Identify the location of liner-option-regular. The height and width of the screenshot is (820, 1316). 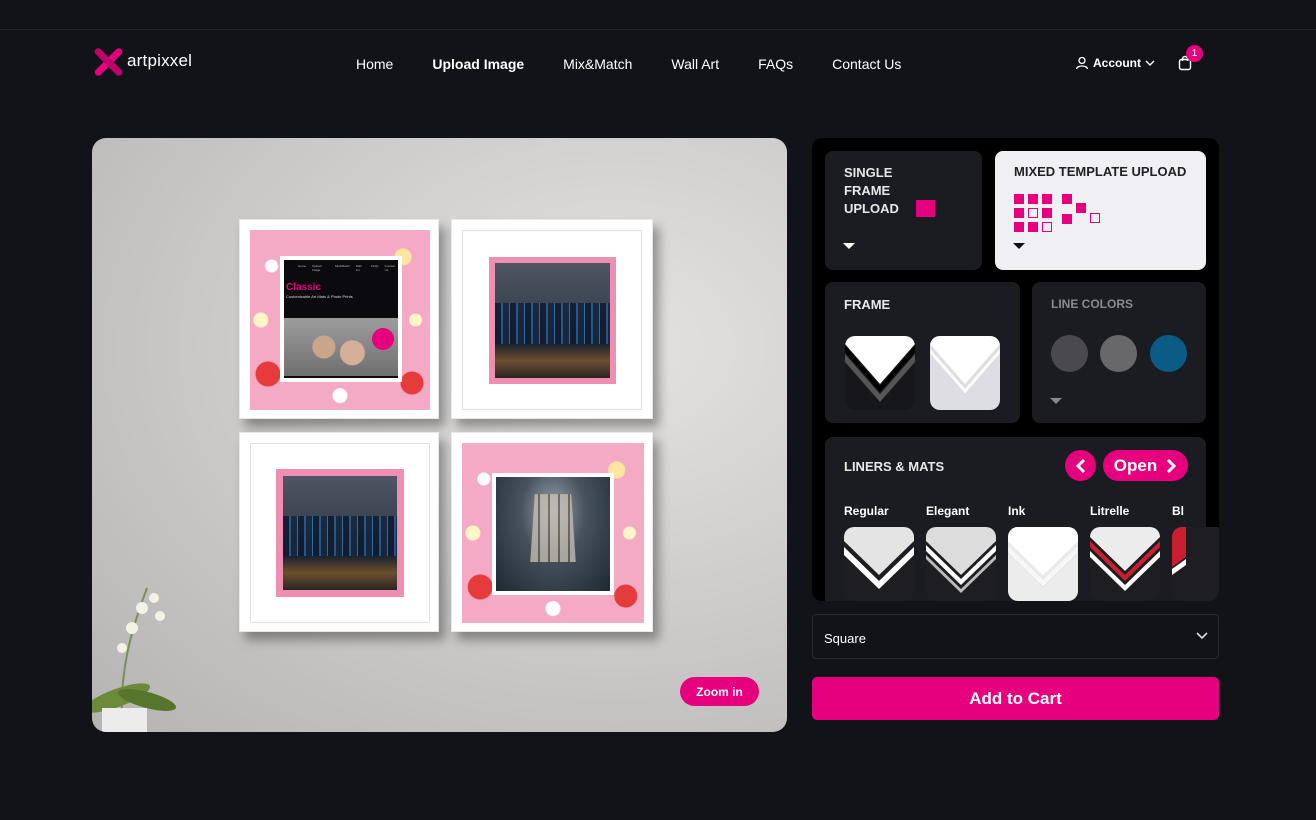
(879, 564).